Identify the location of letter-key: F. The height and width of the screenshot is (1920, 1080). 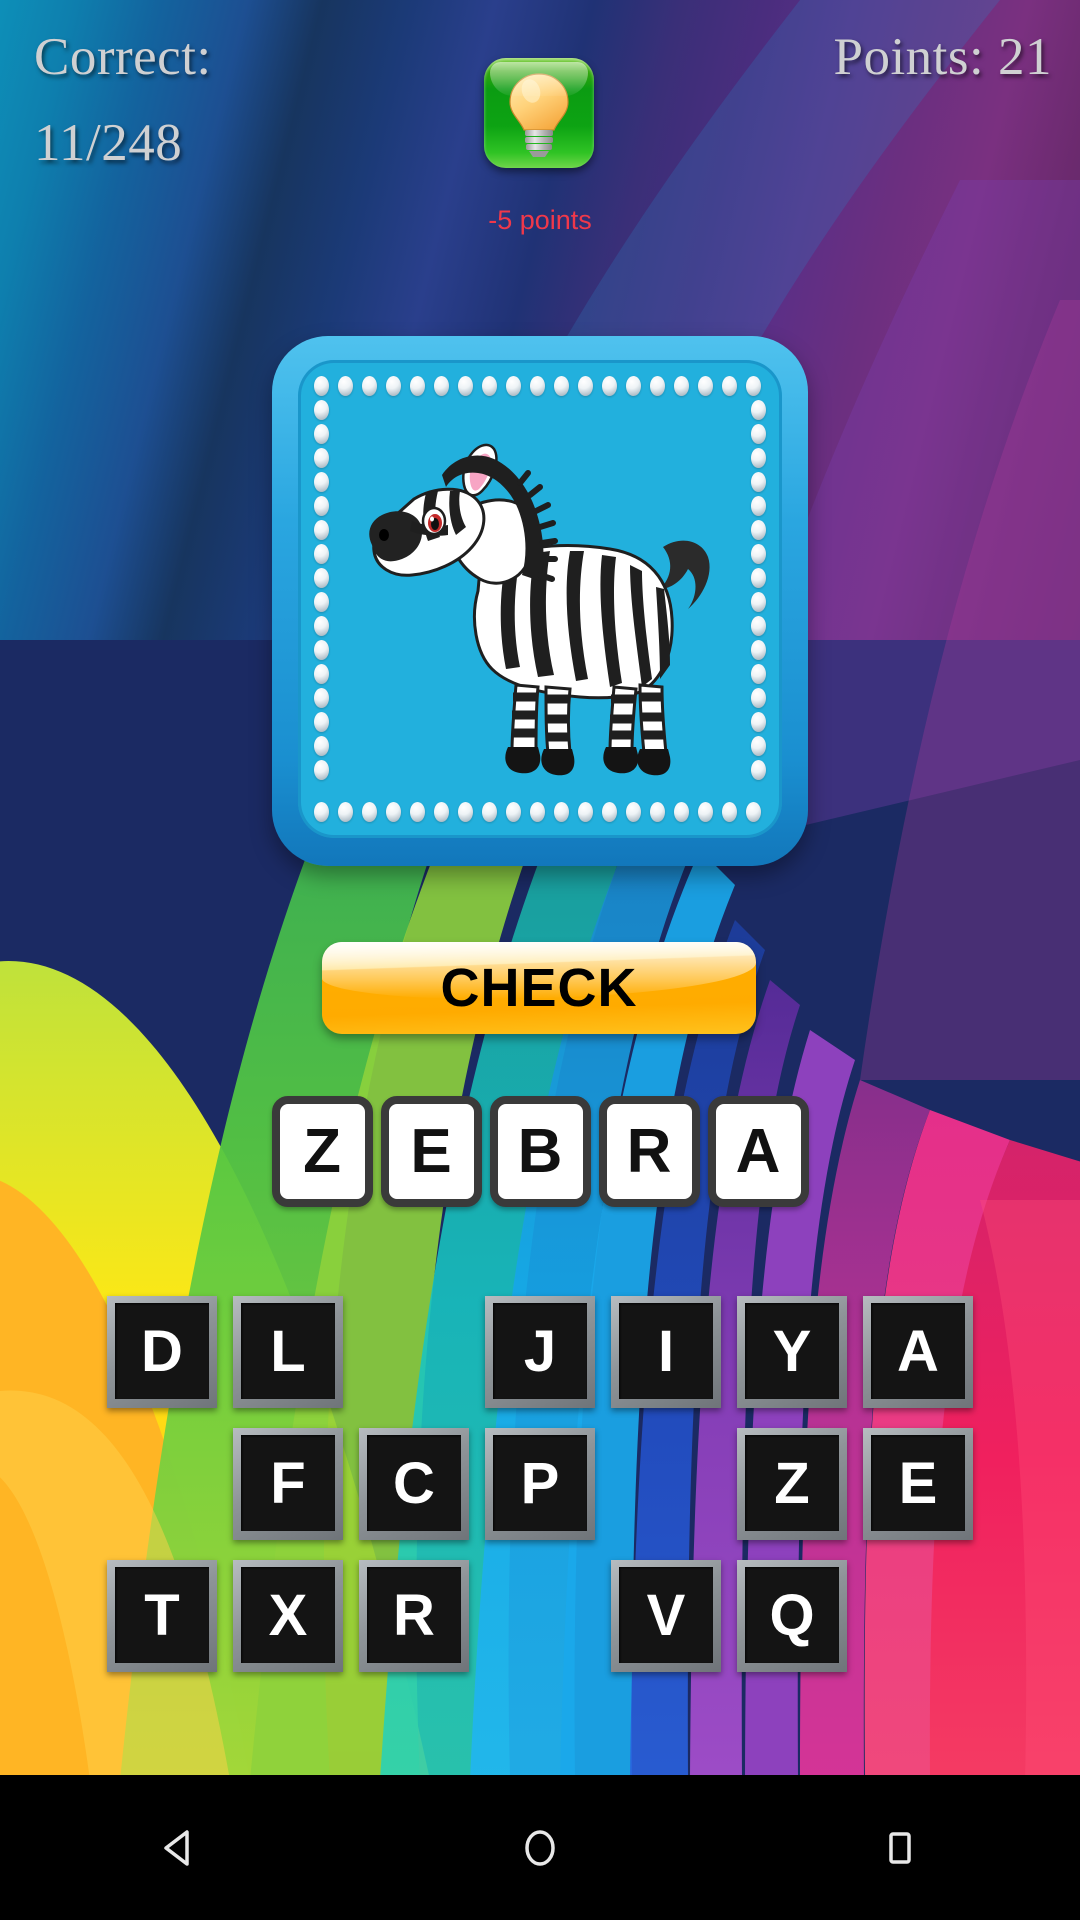
(288, 1484).